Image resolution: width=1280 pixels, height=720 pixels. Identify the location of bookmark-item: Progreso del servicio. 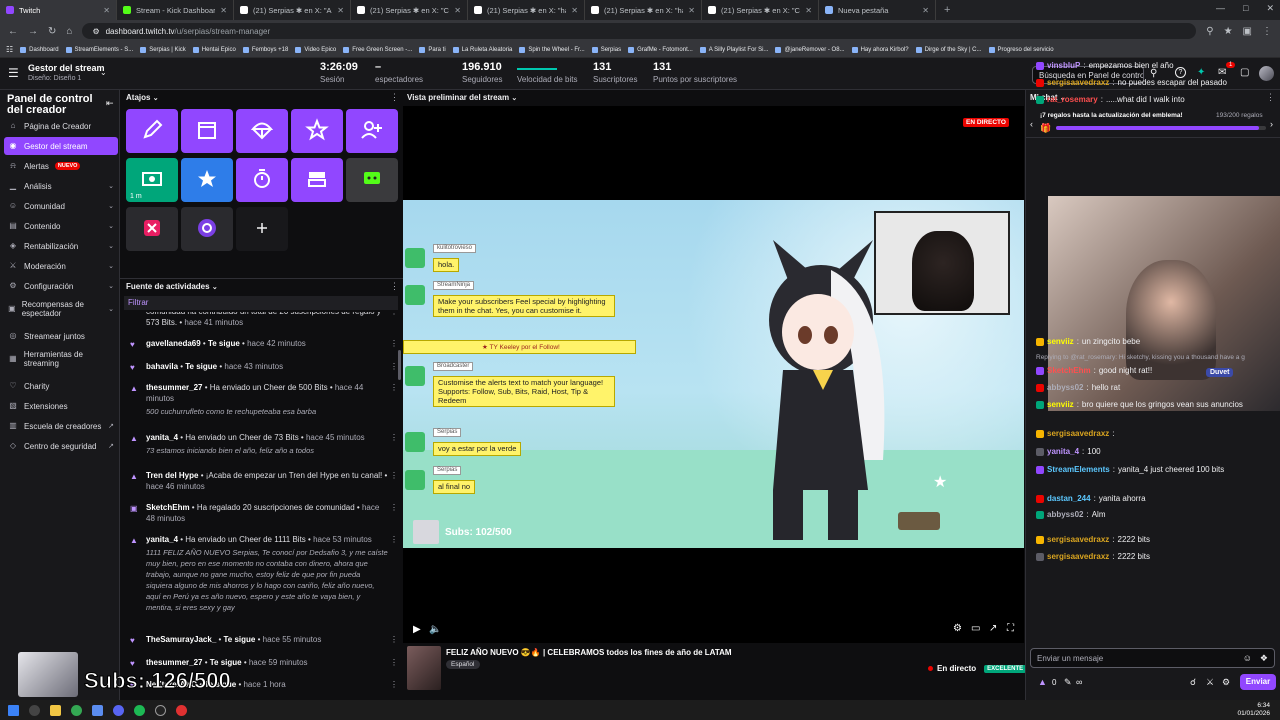
(1021, 49).